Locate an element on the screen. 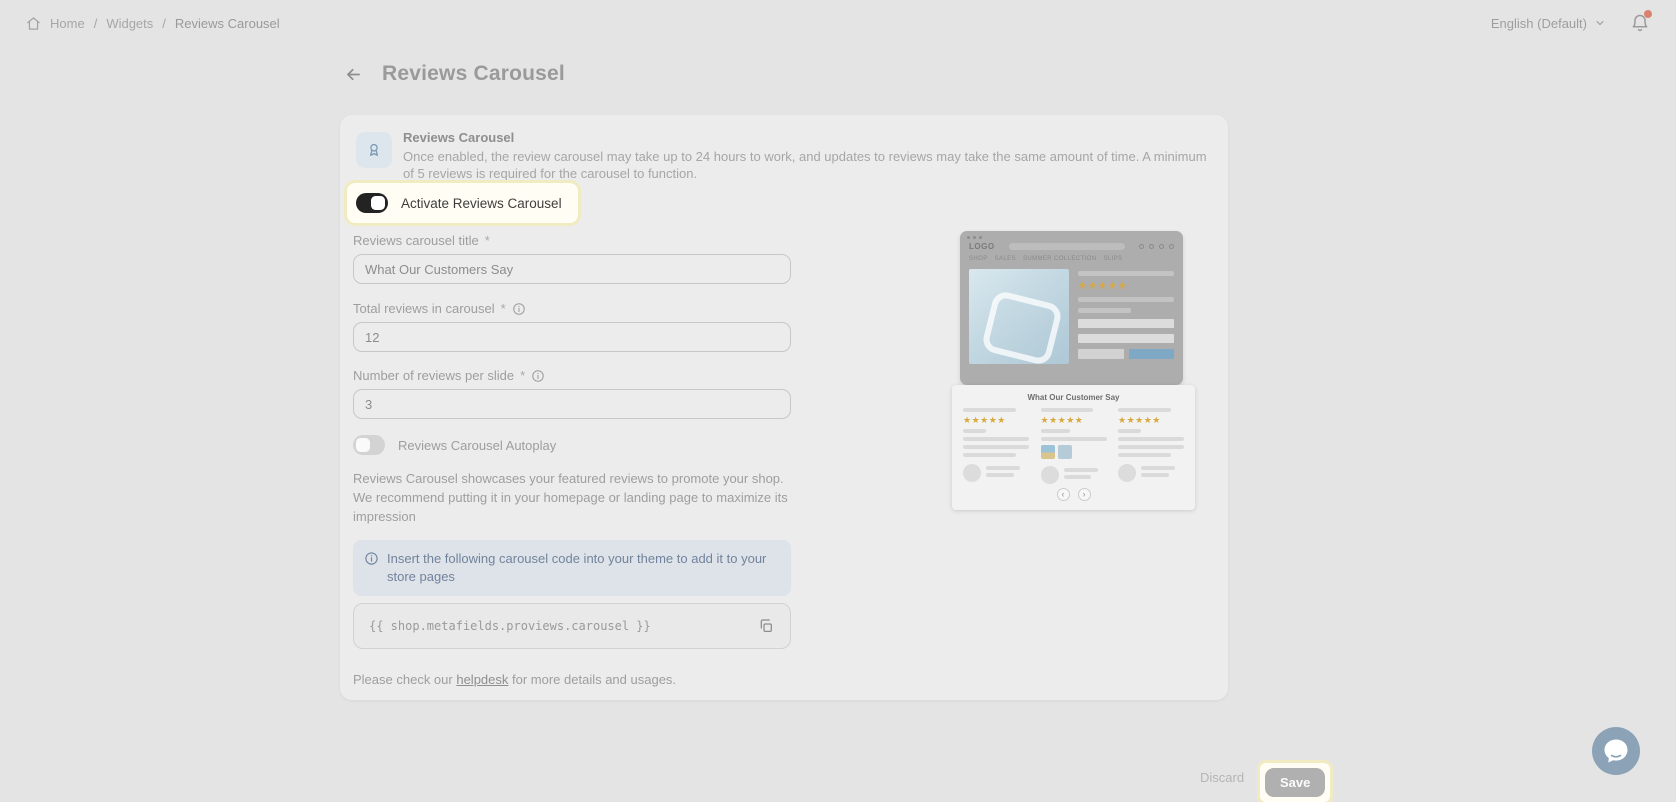  carousel-title-input is located at coordinates (572, 269).